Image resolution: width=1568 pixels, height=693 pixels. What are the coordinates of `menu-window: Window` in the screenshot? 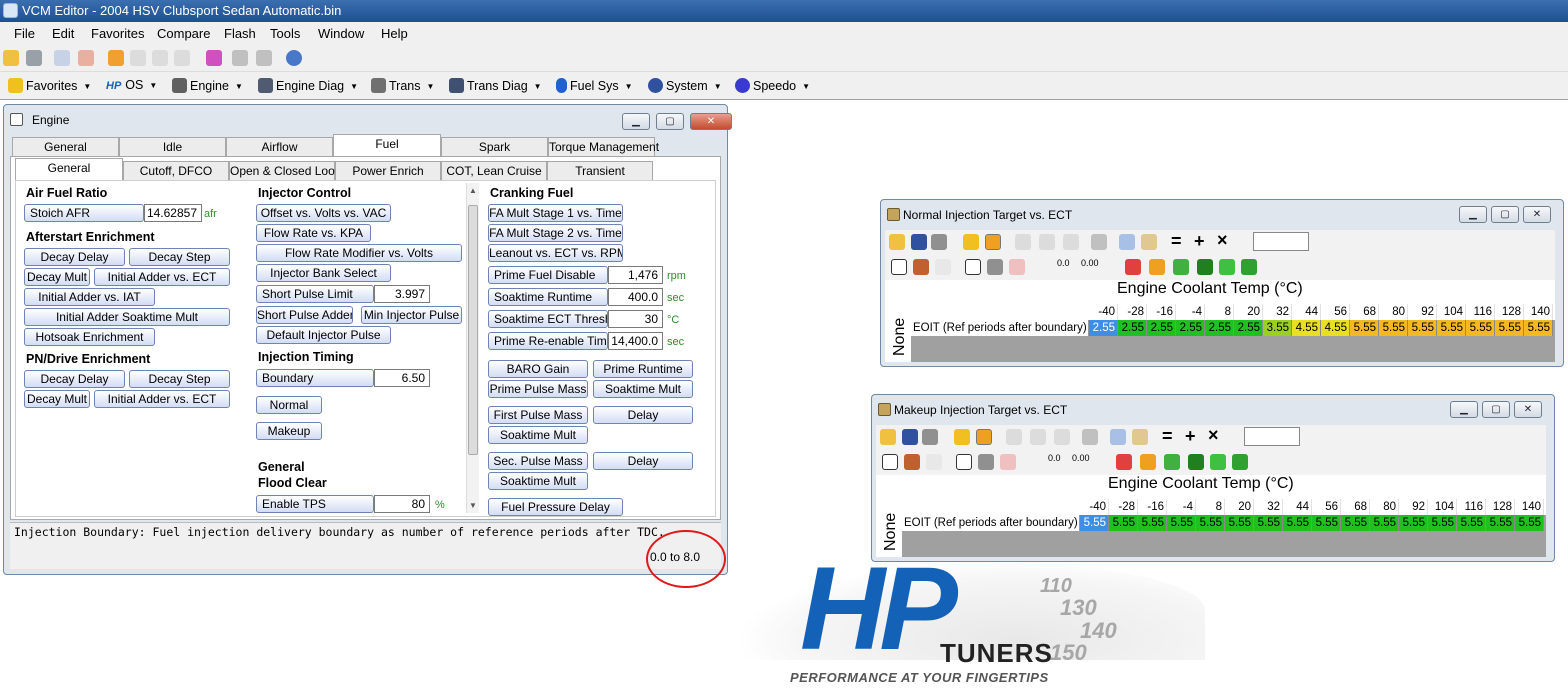 It's located at (341, 33).